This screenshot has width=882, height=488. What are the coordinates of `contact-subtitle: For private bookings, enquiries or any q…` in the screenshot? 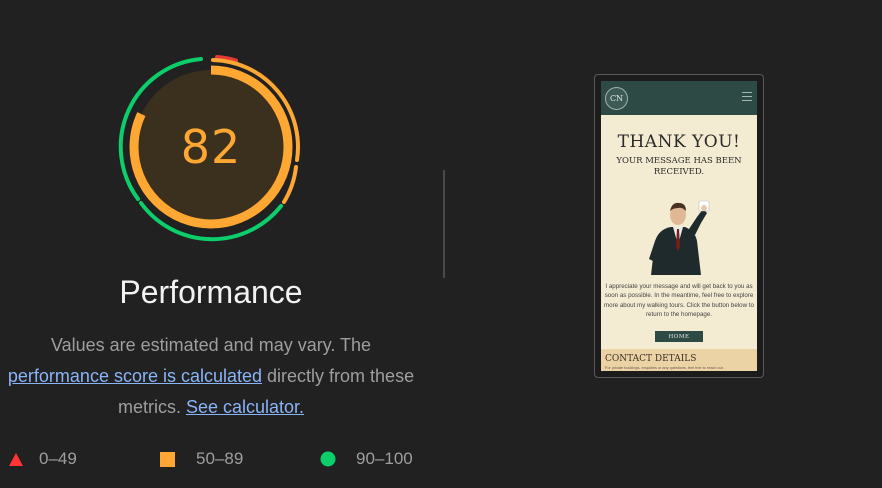 It's located at (664, 368).